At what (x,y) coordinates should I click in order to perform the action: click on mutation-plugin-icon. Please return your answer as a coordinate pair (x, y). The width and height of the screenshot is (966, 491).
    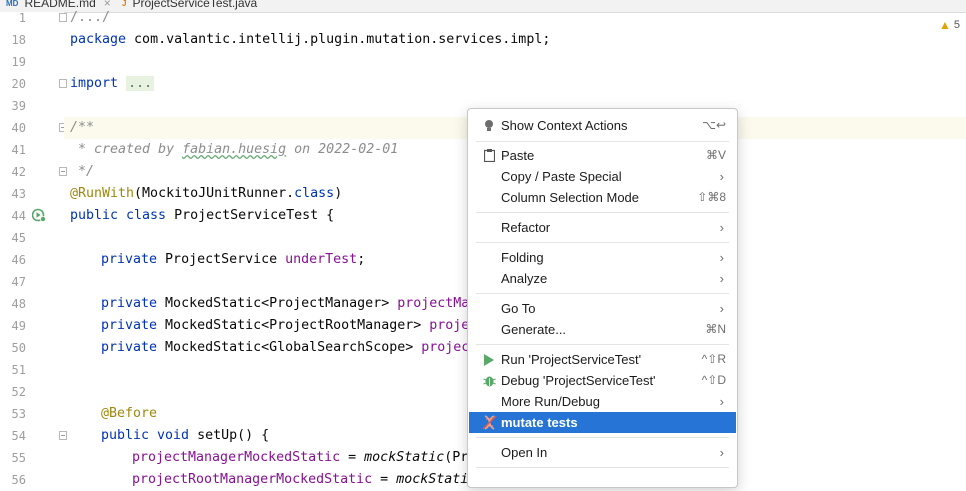
    Looking at the image, I should click on (489, 422).